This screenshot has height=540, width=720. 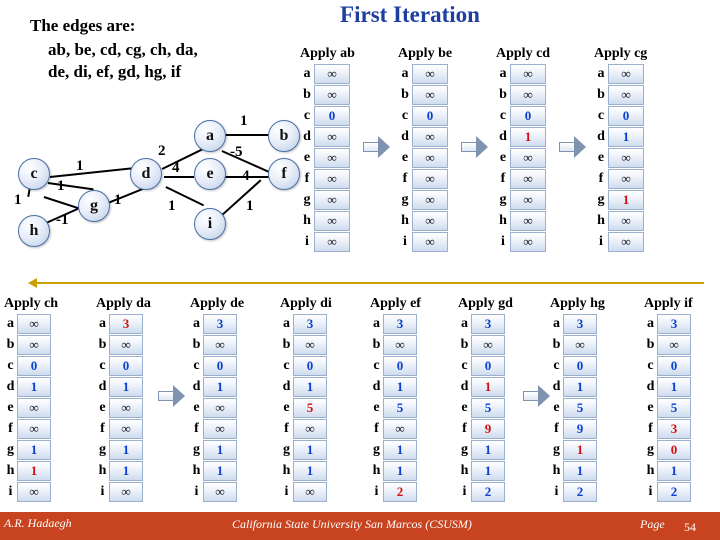 What do you see at coordinates (577, 399) in the screenshot?
I see `table-apply-hg: Apply hg a3 b ∞ c0 d1 e5 f9 g1 h1 i2` at bounding box center [577, 399].